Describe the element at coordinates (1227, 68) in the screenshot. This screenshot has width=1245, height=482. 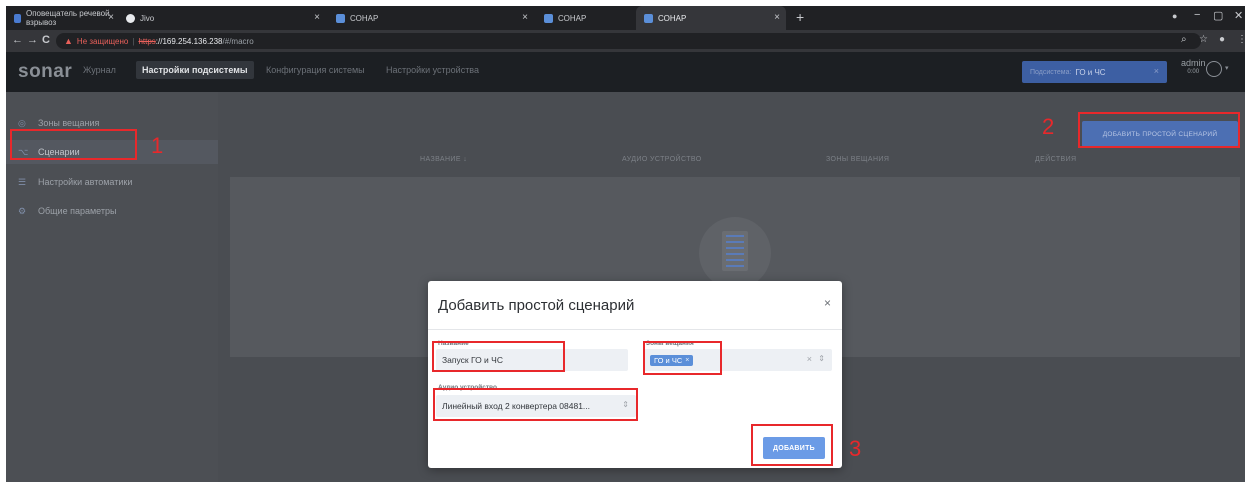
I see `chevron-down-icon: ▾` at that location.